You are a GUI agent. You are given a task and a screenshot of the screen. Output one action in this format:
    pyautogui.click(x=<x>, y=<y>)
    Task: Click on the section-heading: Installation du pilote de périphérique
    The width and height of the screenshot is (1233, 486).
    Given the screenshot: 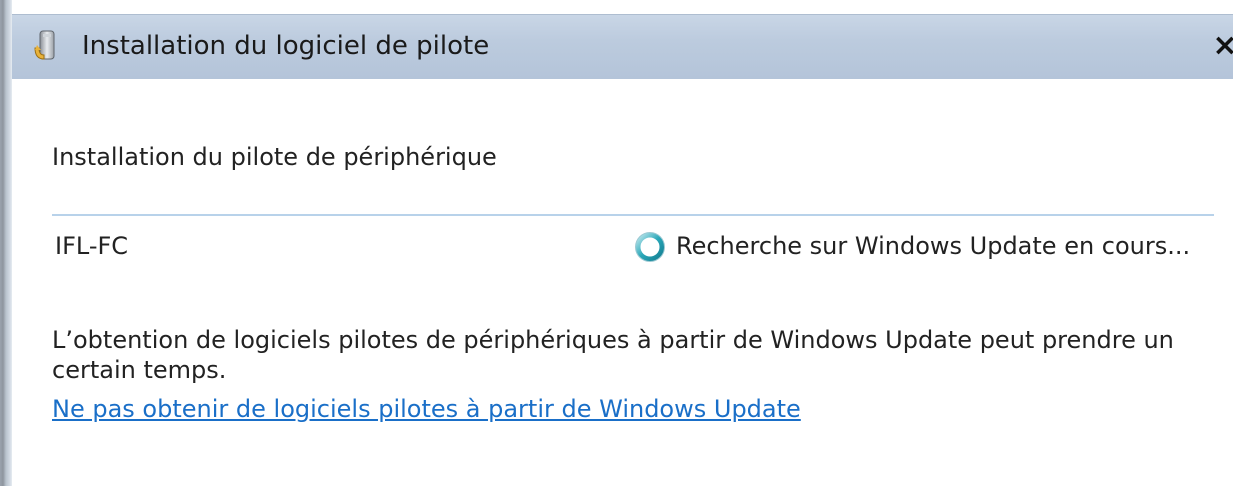 What is the action you would take?
    pyautogui.click(x=274, y=157)
    